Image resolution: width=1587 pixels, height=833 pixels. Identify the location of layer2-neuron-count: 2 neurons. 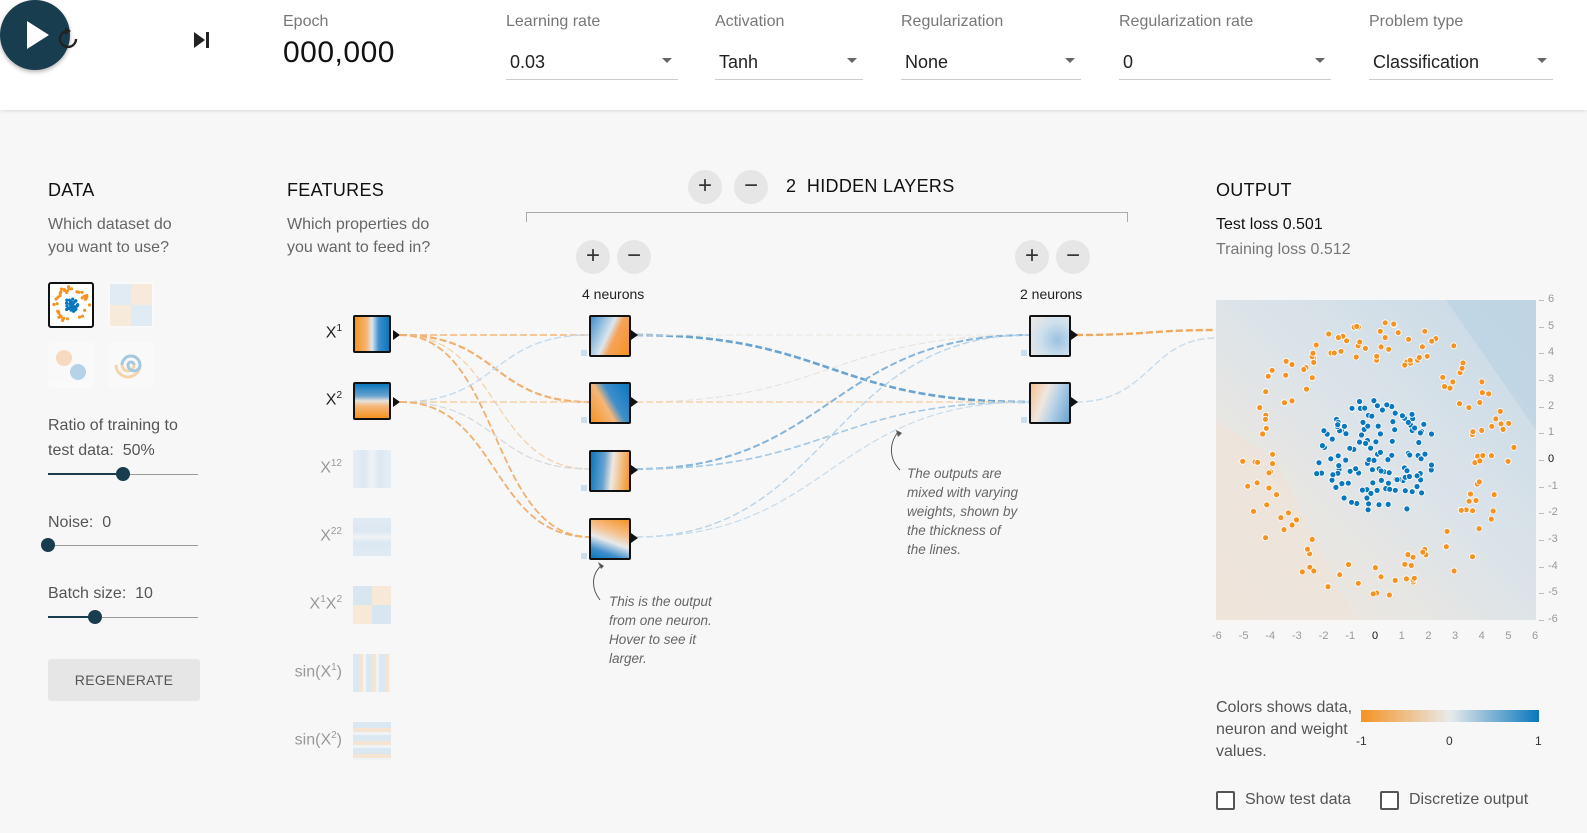
(1051, 294).